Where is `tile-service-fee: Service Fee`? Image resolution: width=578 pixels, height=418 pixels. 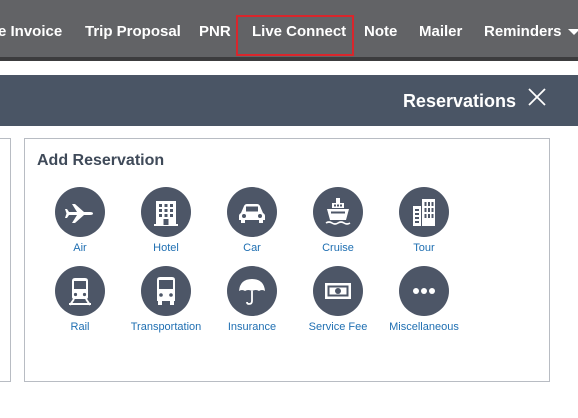 tile-service-fee: Service Fee is located at coordinates (338, 299).